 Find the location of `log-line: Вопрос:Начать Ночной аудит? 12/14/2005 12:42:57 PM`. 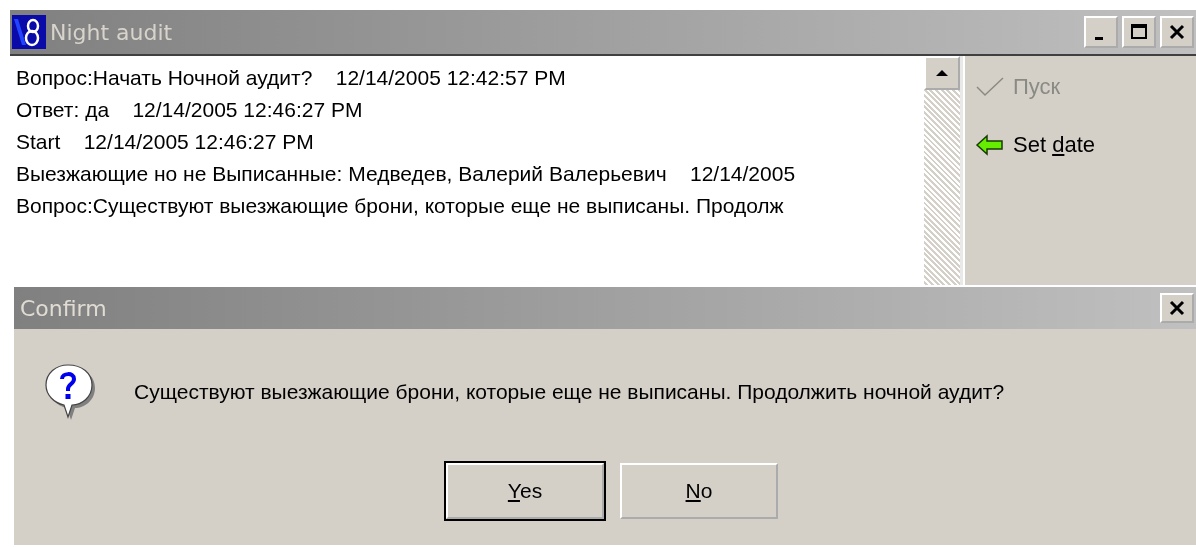

log-line: Вопрос:Начать Ночной аудит? 12/14/2005 12:42:57 PM is located at coordinates (291, 78).